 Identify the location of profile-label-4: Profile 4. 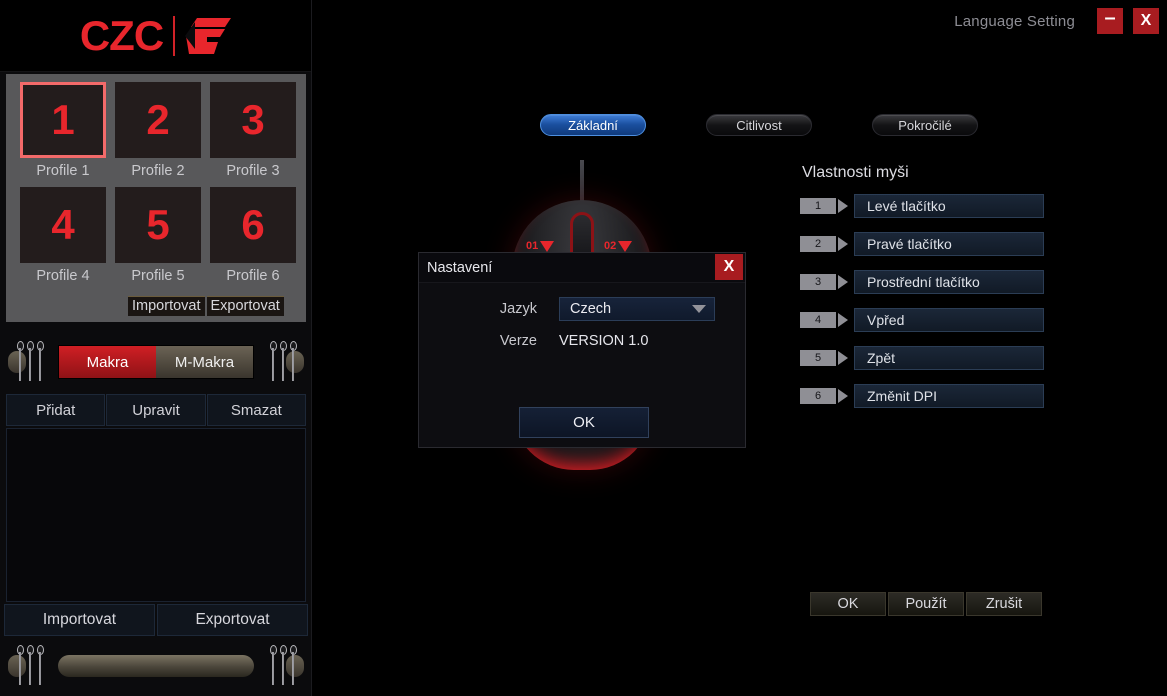
(63, 276).